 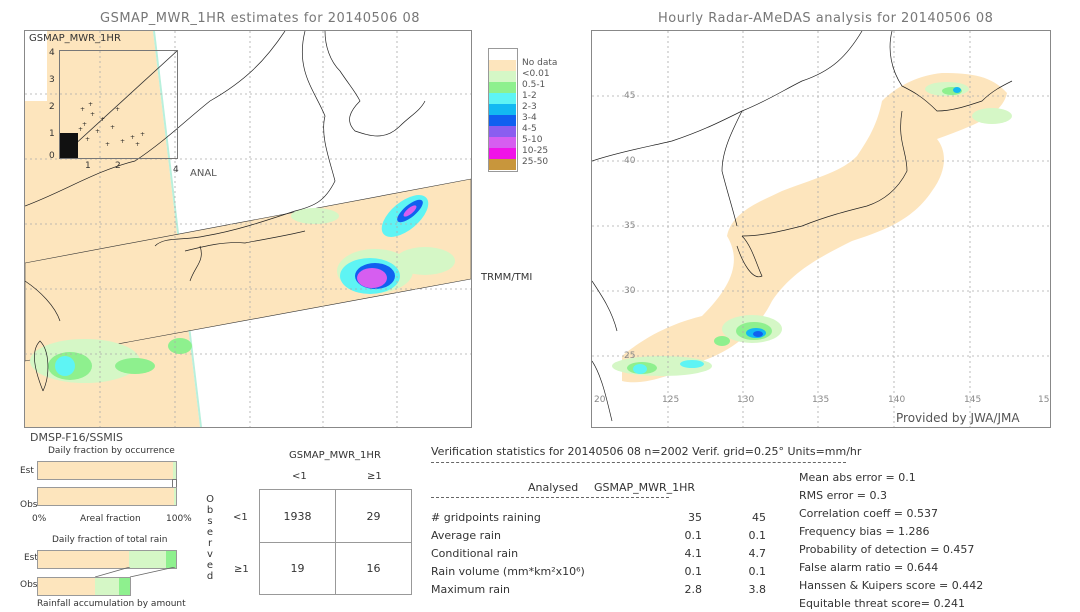 What do you see at coordinates (759, 517) in the screenshot?
I see `stats-row-estimate: 45` at bounding box center [759, 517].